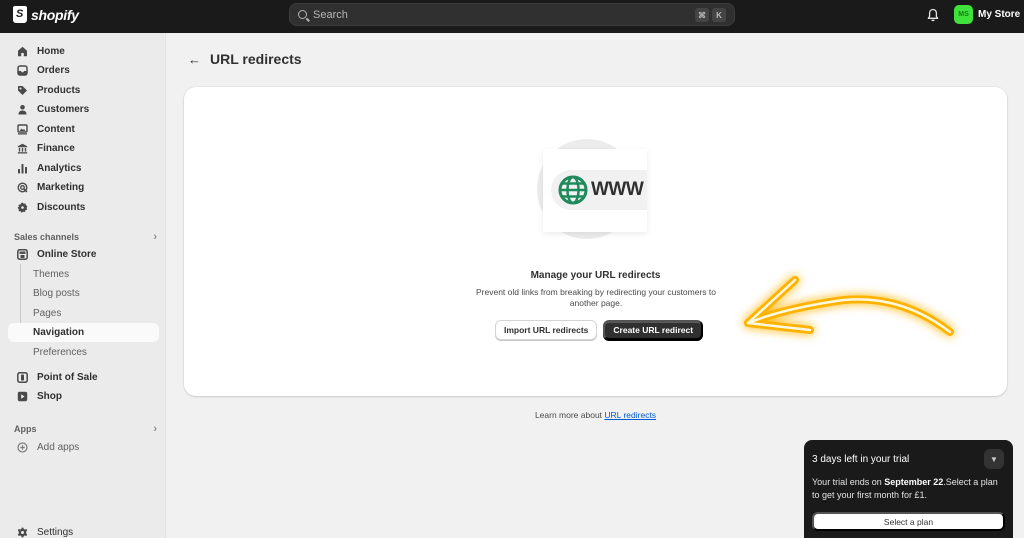  I want to click on sidebar-subitem-navigation: Navigation, so click(83, 332).